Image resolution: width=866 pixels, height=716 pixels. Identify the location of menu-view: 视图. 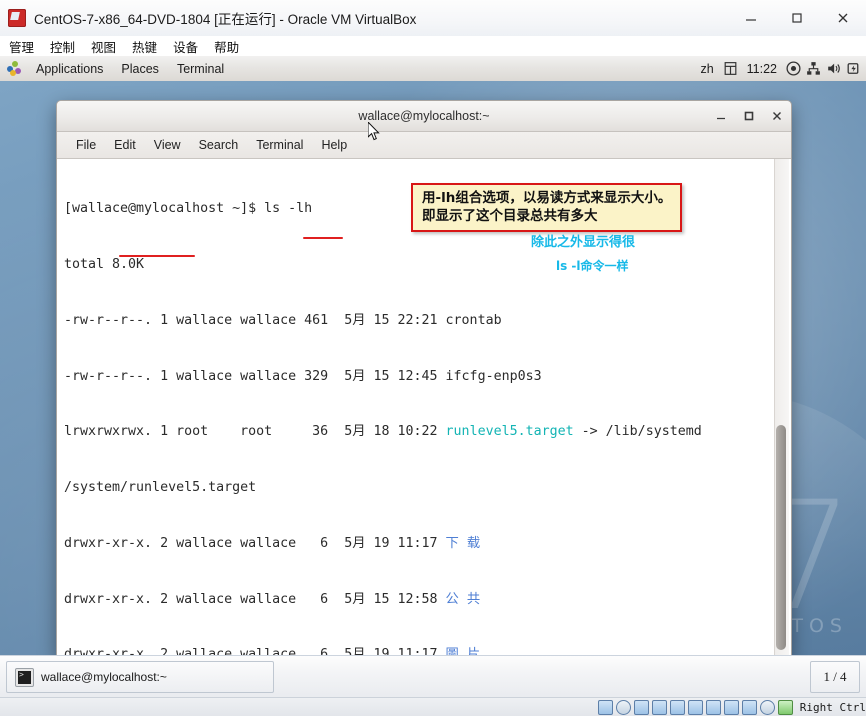
(103, 46).